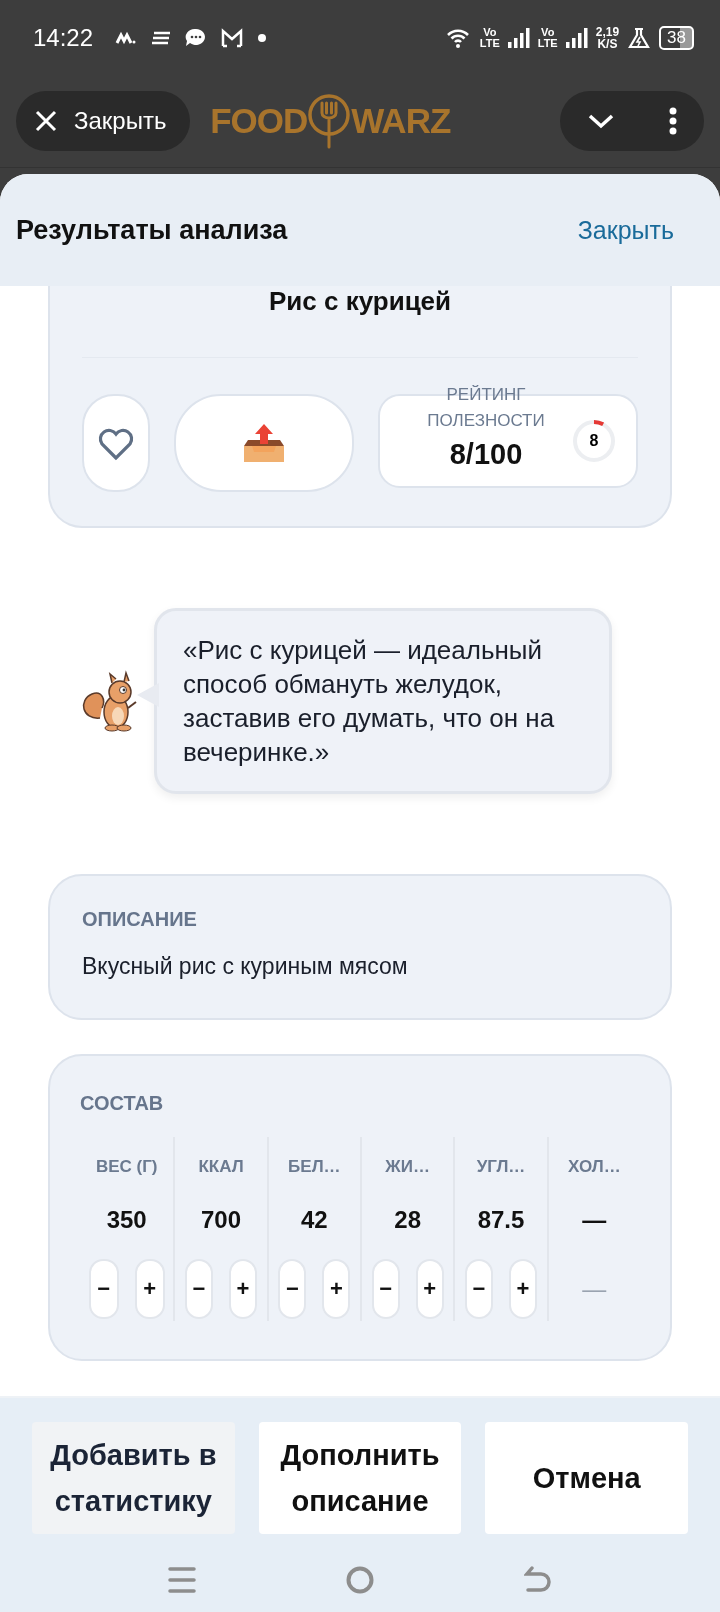  I want to click on fork-icon, so click(329, 121).